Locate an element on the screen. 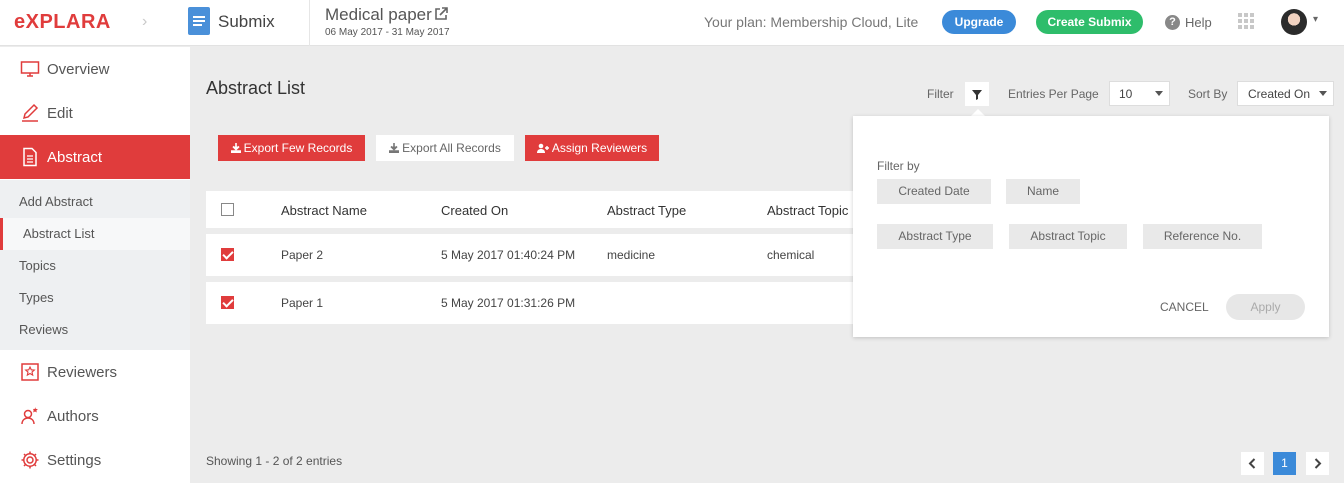  authors-icon is located at coordinates (29, 416).